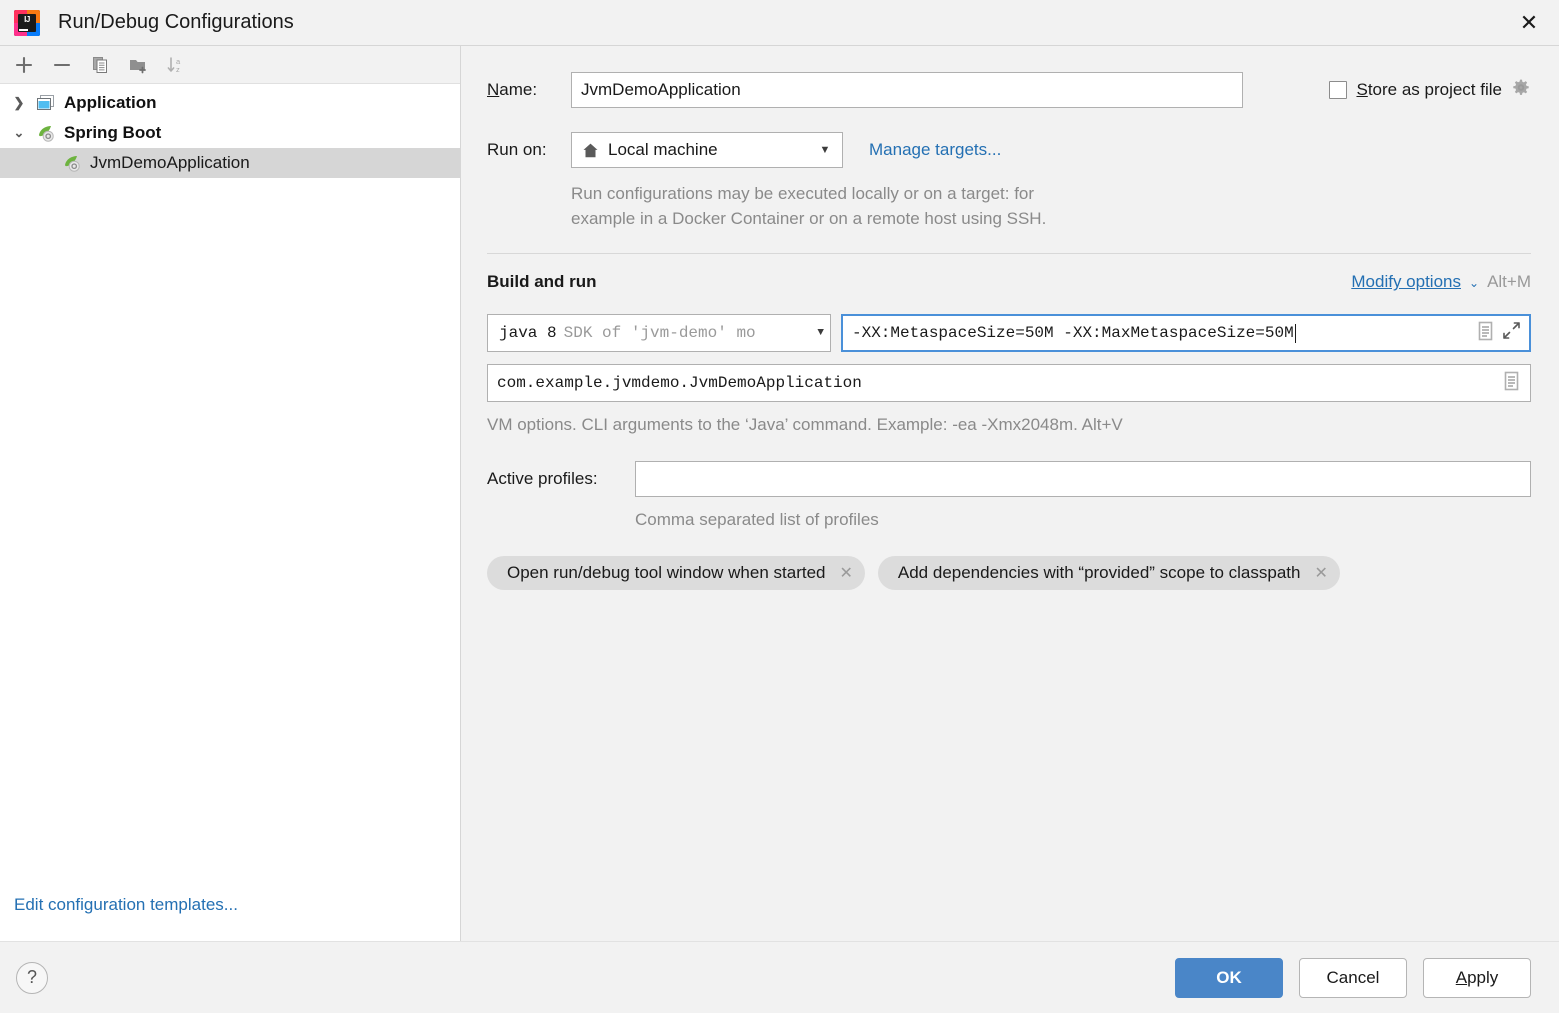 The image size is (1559, 1013). I want to click on title-bar: IJ Run/Debug Configurations ✕, so click(779, 22).